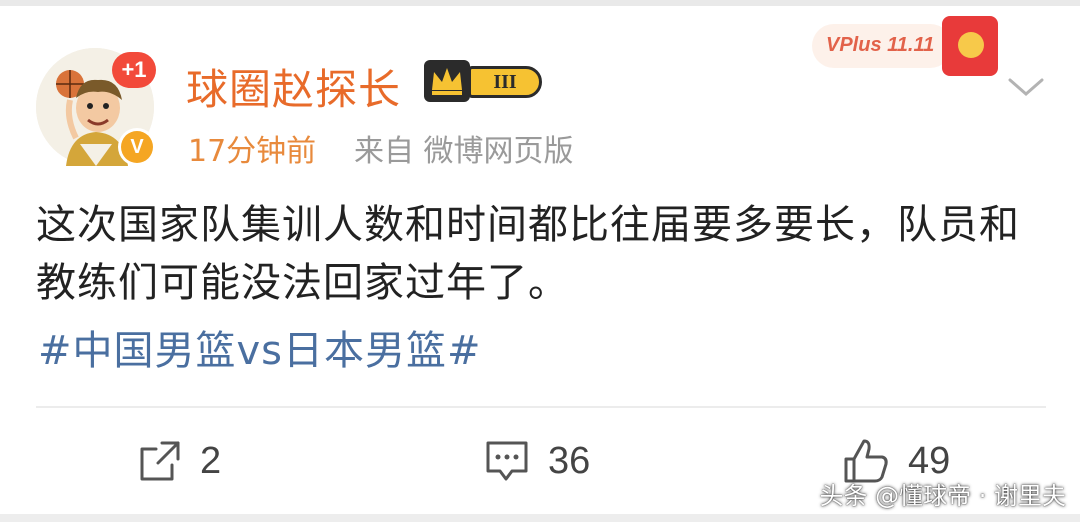 This screenshot has height=522, width=1080. Describe the element at coordinates (540, 3) in the screenshot. I see `top-strip` at that location.